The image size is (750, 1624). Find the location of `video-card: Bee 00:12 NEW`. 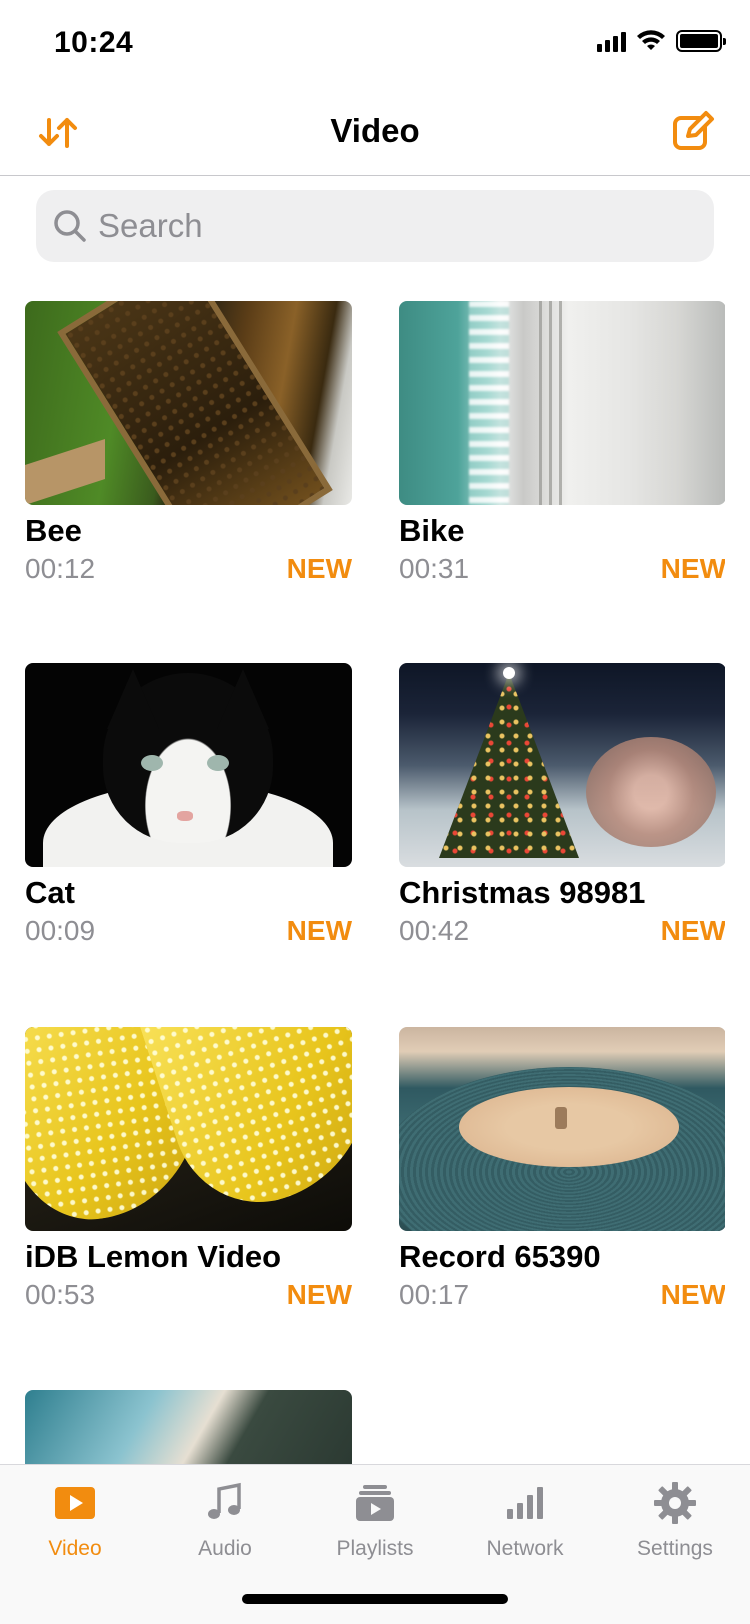

video-card: Bee 00:12 NEW is located at coordinates (188, 443).